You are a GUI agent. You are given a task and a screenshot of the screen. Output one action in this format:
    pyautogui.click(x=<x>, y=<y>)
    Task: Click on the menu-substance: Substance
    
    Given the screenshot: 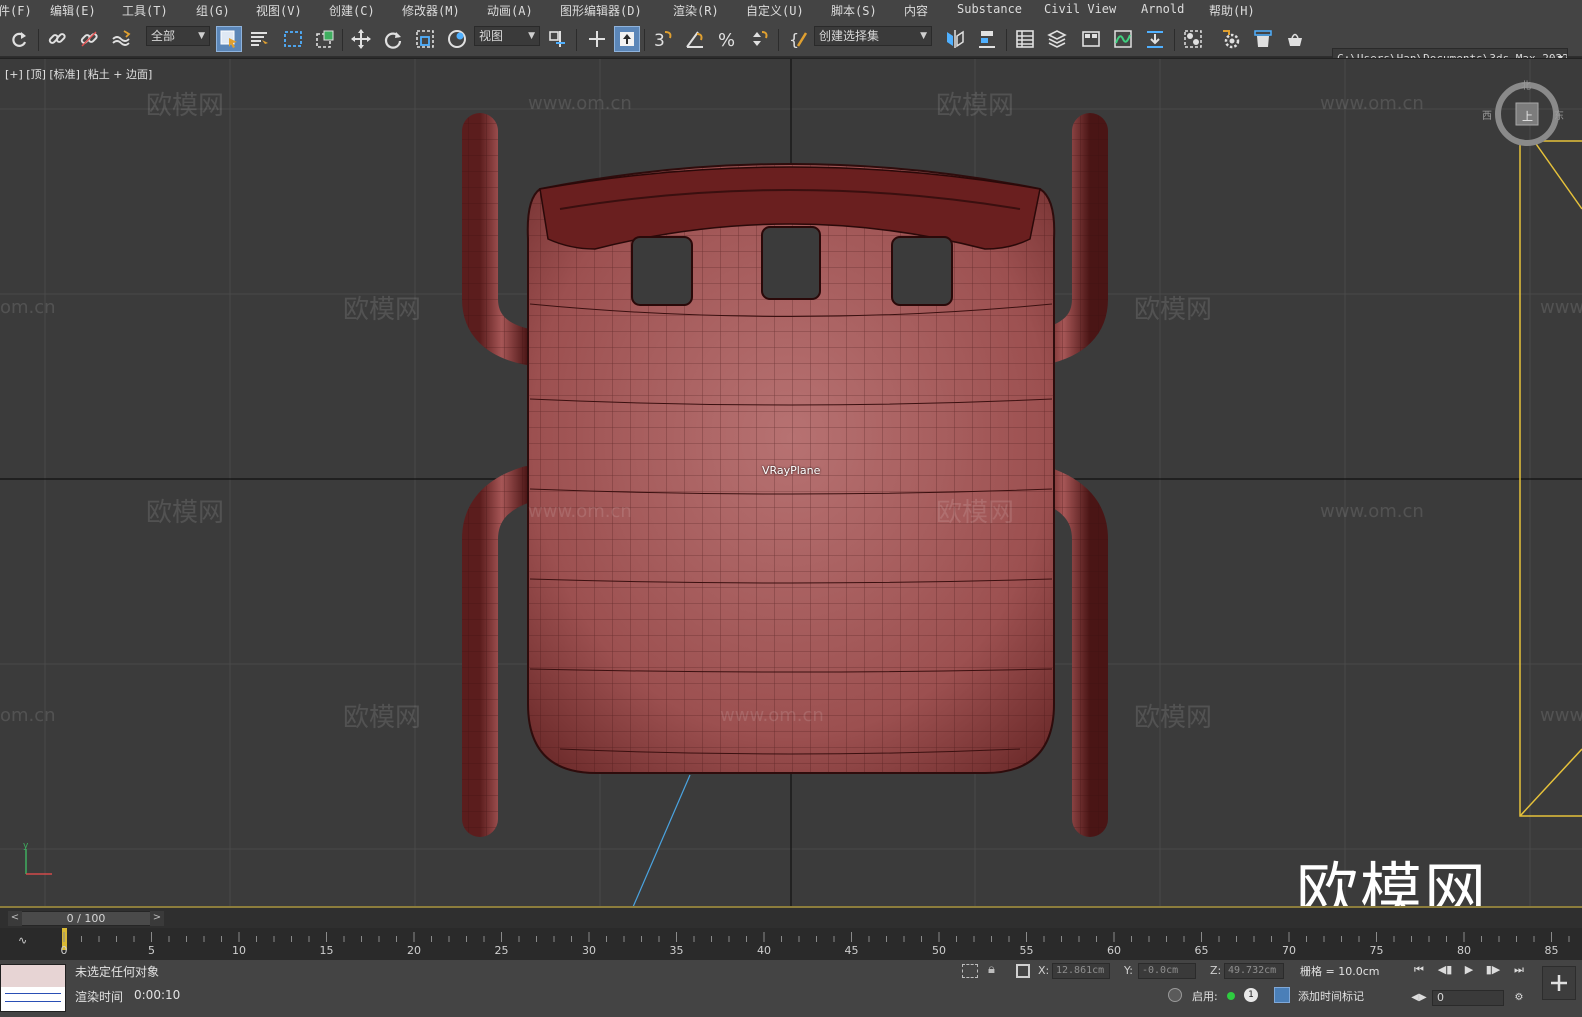 What is the action you would take?
    pyautogui.click(x=989, y=9)
    